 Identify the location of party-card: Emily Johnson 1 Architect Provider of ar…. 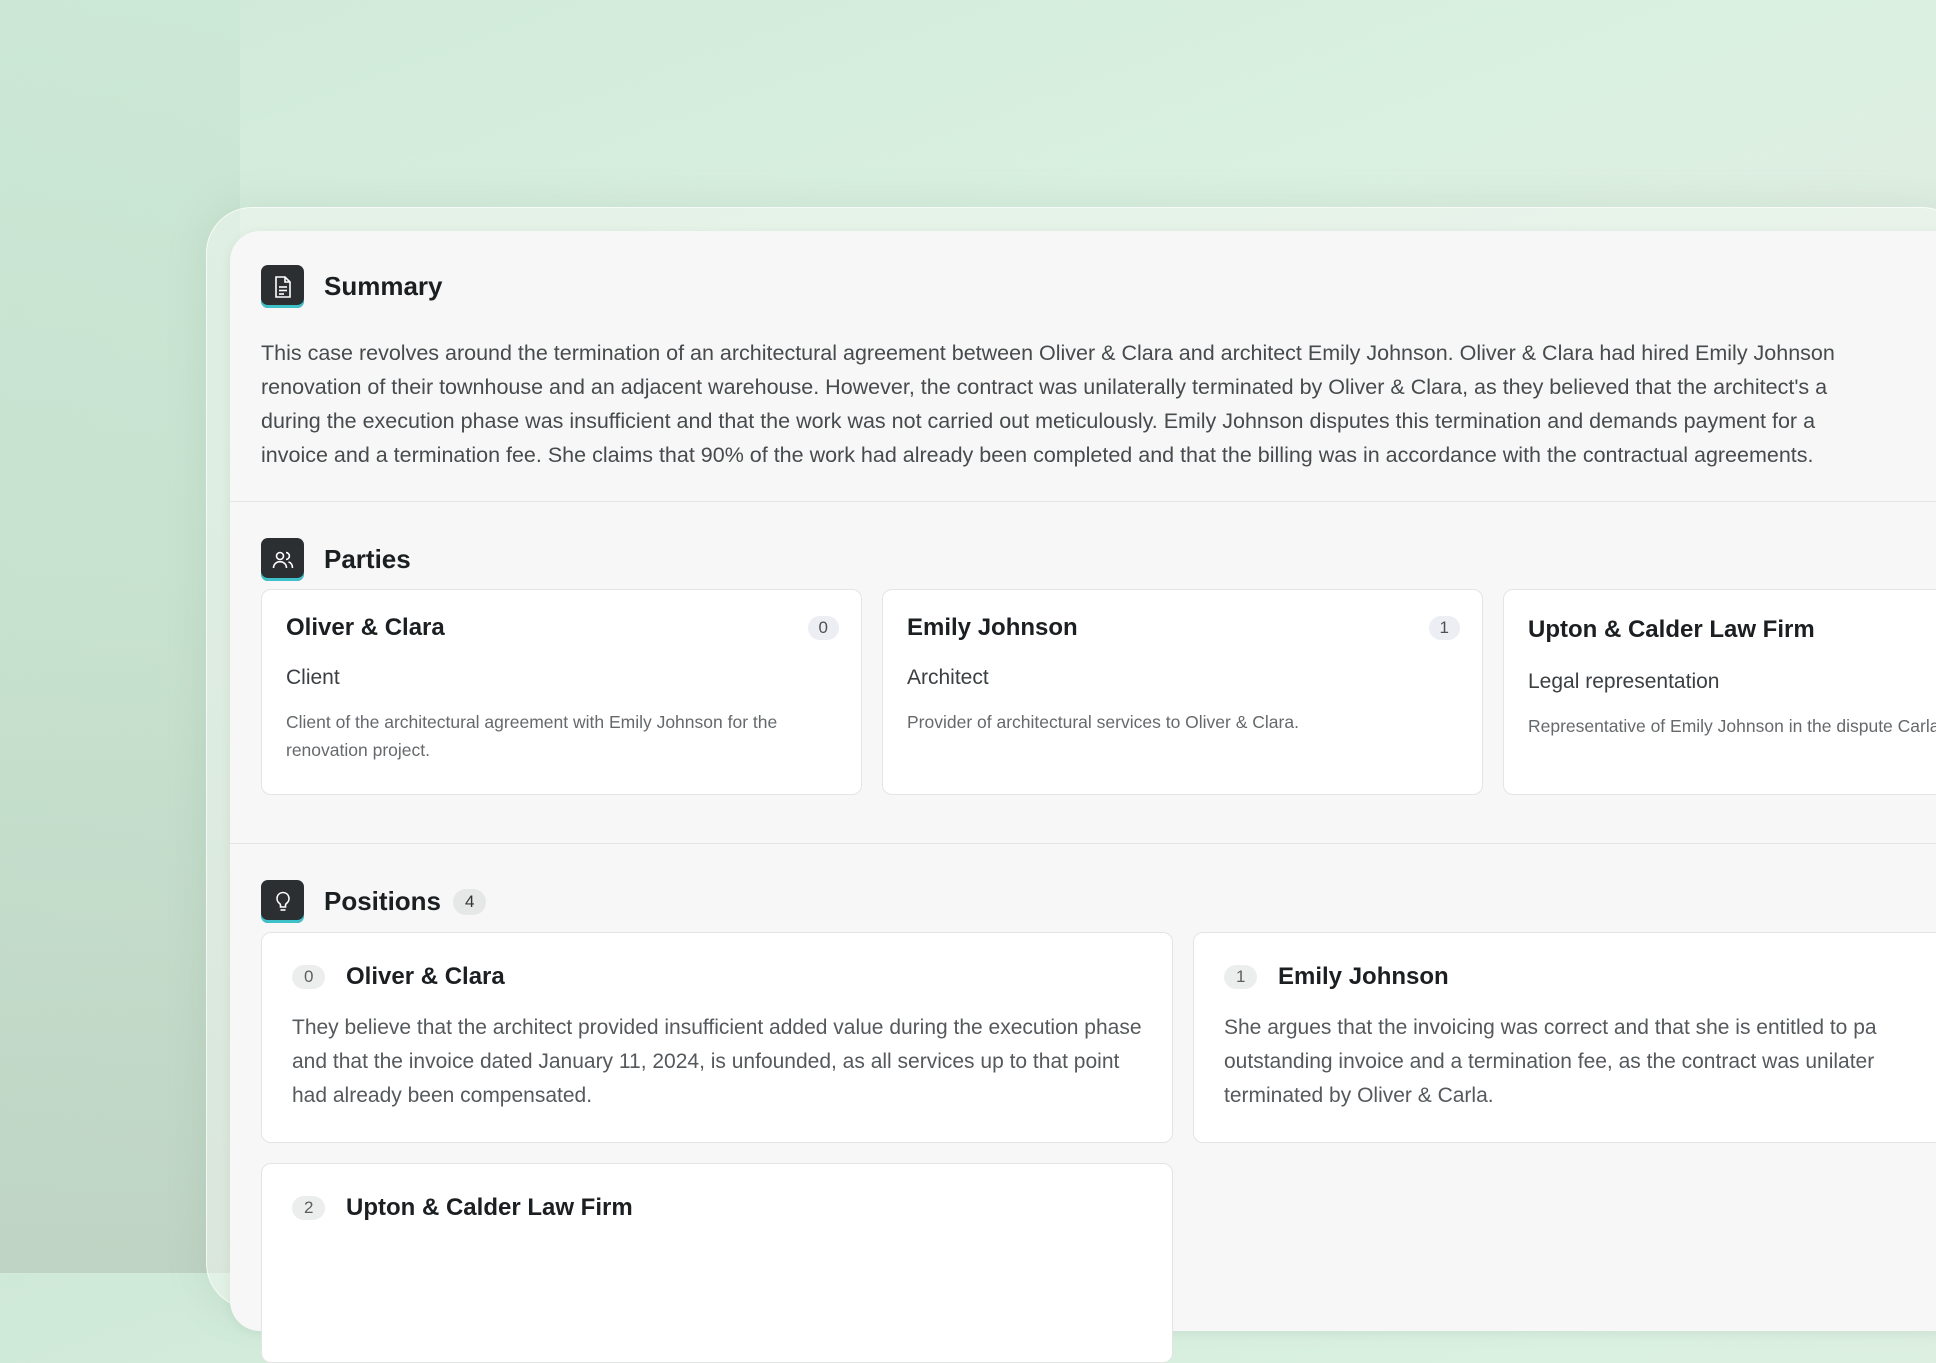
(1182, 692).